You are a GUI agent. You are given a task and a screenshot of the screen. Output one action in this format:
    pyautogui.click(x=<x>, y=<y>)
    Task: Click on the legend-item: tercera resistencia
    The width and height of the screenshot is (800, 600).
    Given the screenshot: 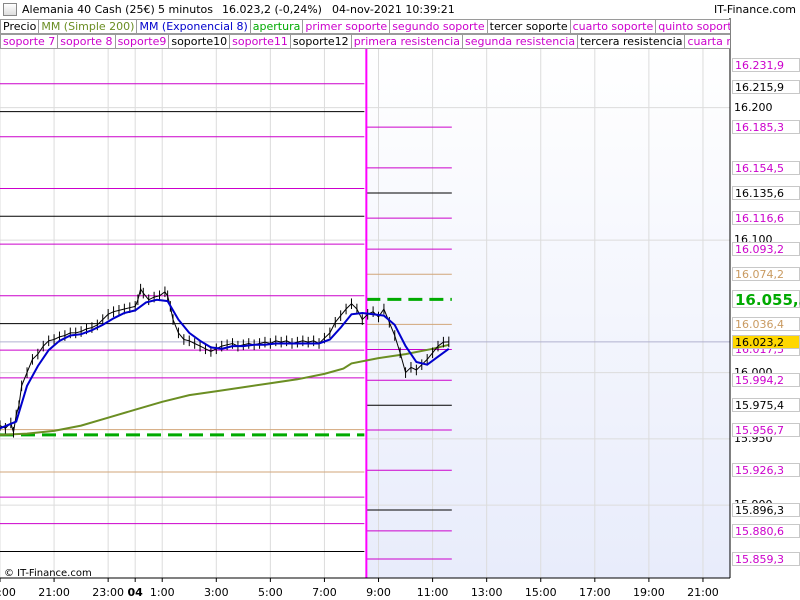 What is the action you would take?
    pyautogui.click(x=631, y=41)
    